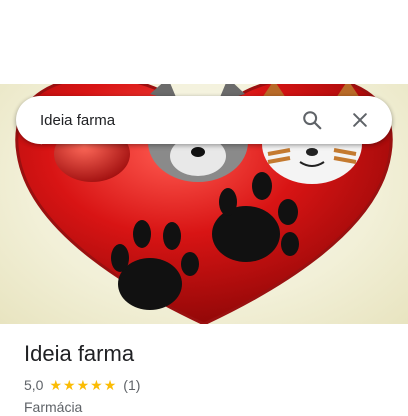 The height and width of the screenshot is (416, 408). I want to click on clear-button, so click(360, 120).